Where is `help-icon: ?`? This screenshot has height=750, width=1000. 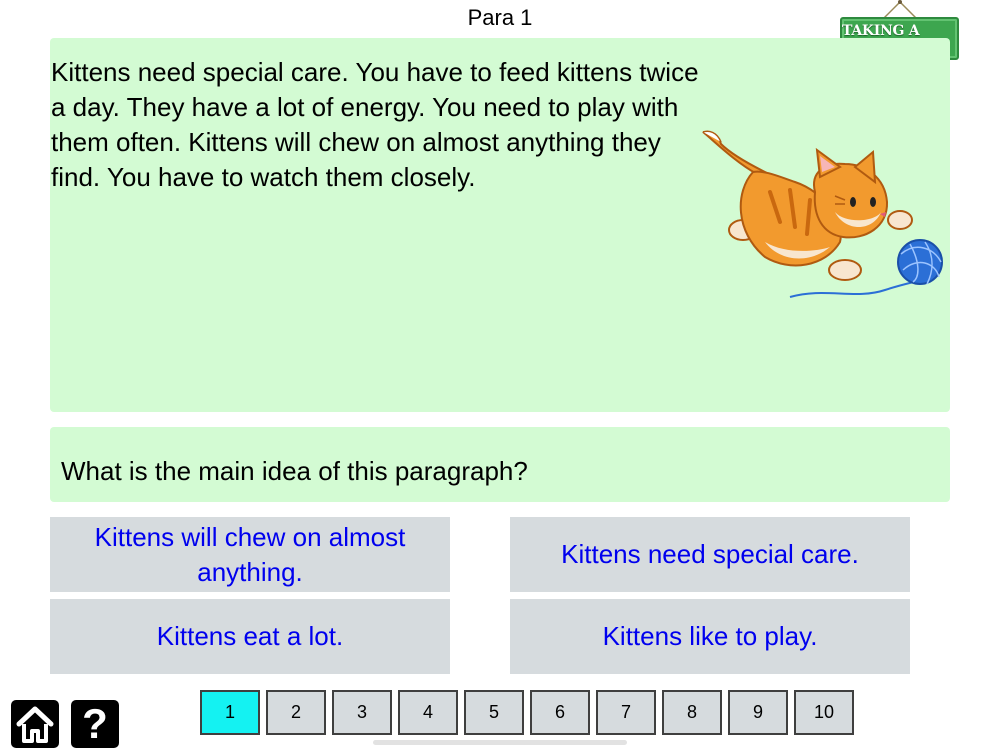
help-icon: ? is located at coordinates (95, 724).